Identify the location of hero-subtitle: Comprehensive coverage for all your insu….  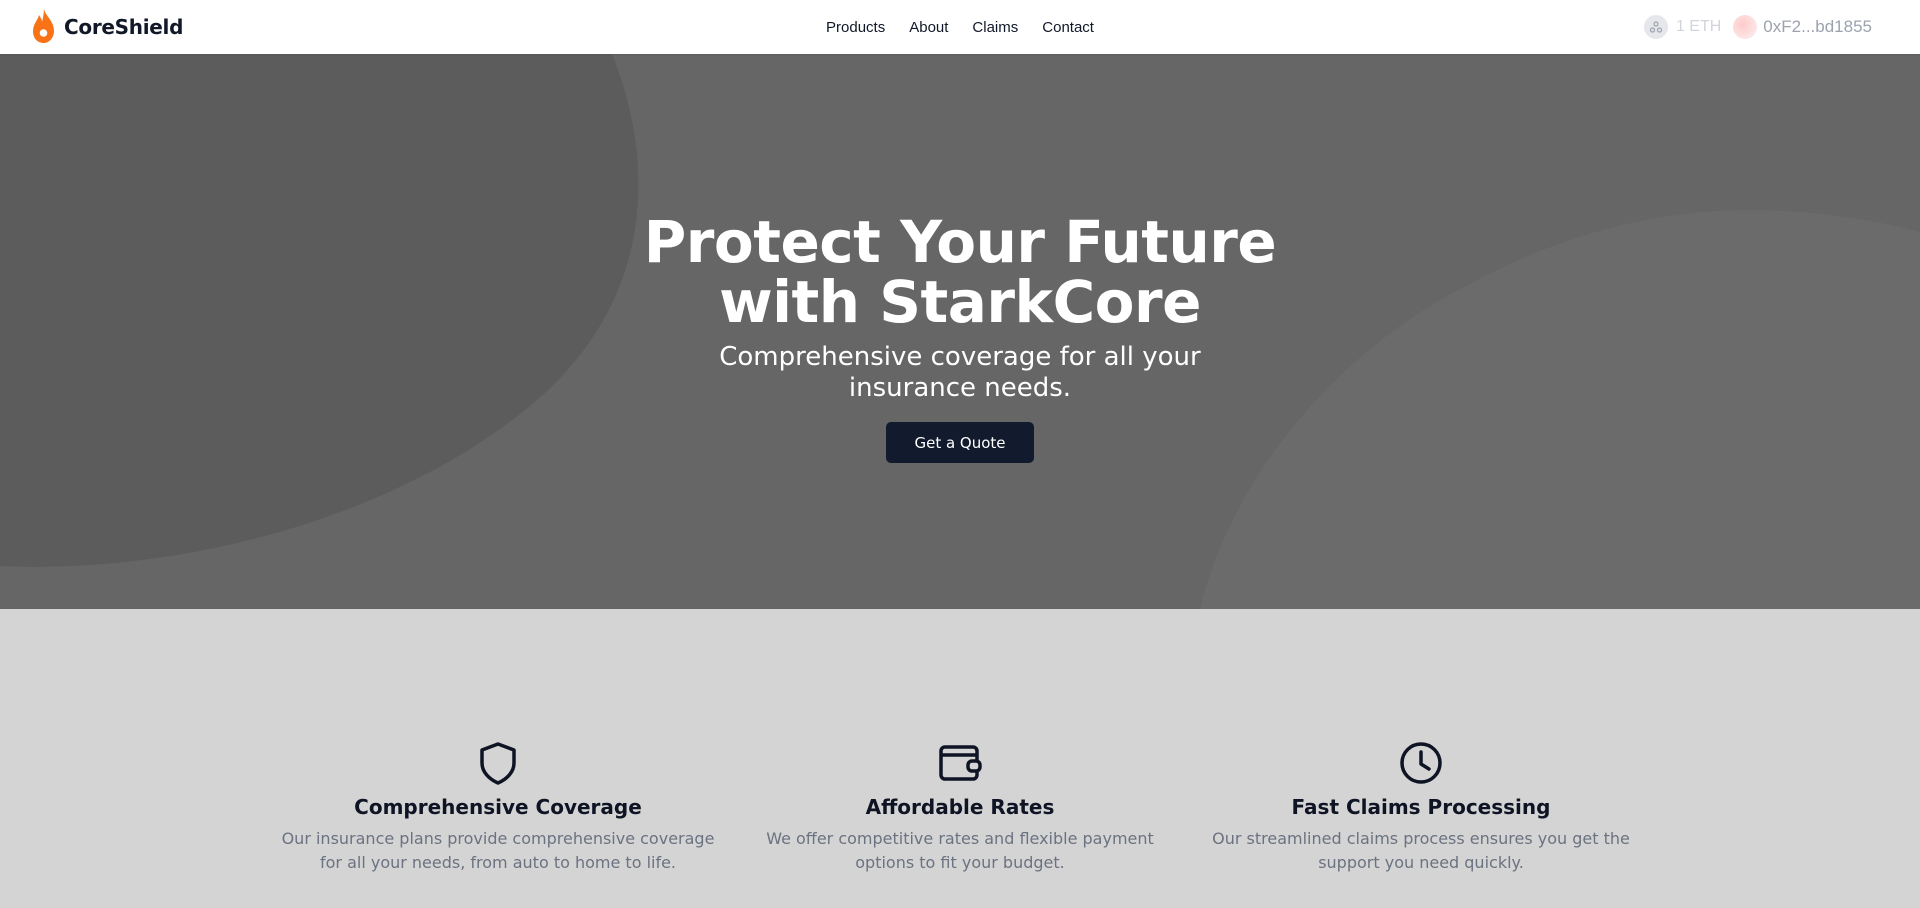
(960, 372).